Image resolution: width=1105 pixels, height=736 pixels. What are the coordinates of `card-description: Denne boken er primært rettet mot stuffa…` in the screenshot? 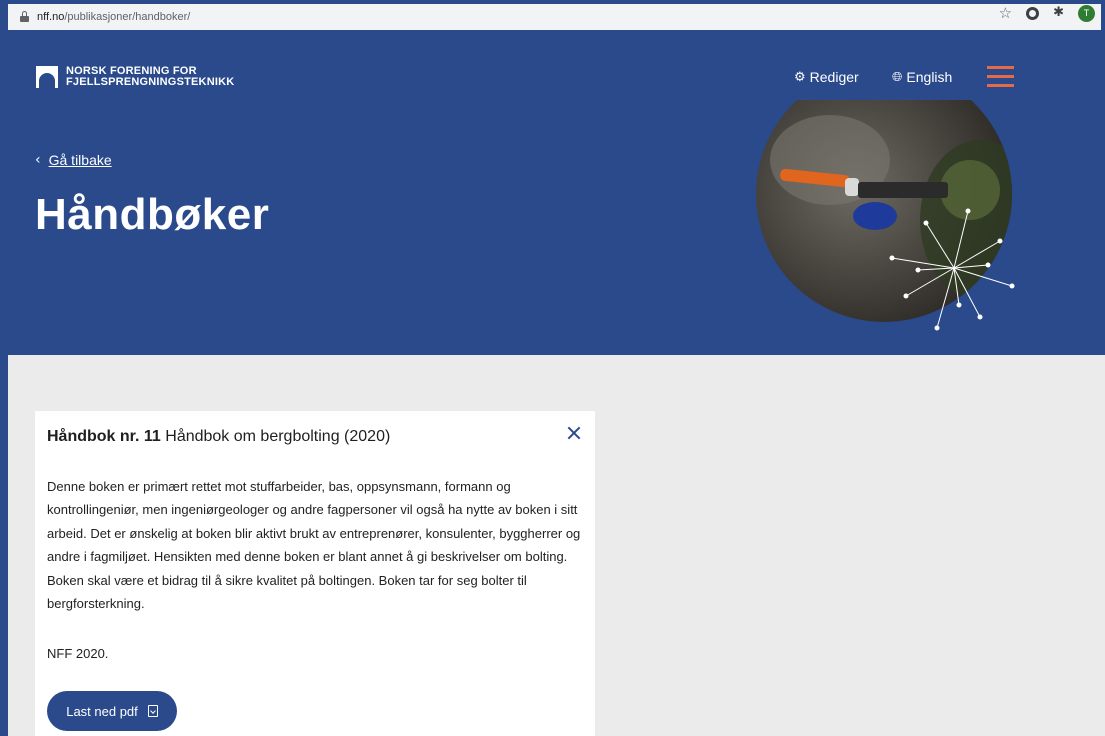 It's located at (314, 545).